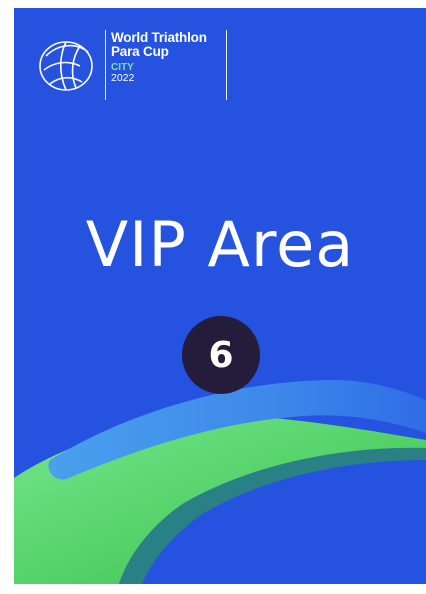 The height and width of the screenshot is (594, 426). What do you see at coordinates (123, 78) in the screenshot?
I see `logo-year: 2022` at bounding box center [123, 78].